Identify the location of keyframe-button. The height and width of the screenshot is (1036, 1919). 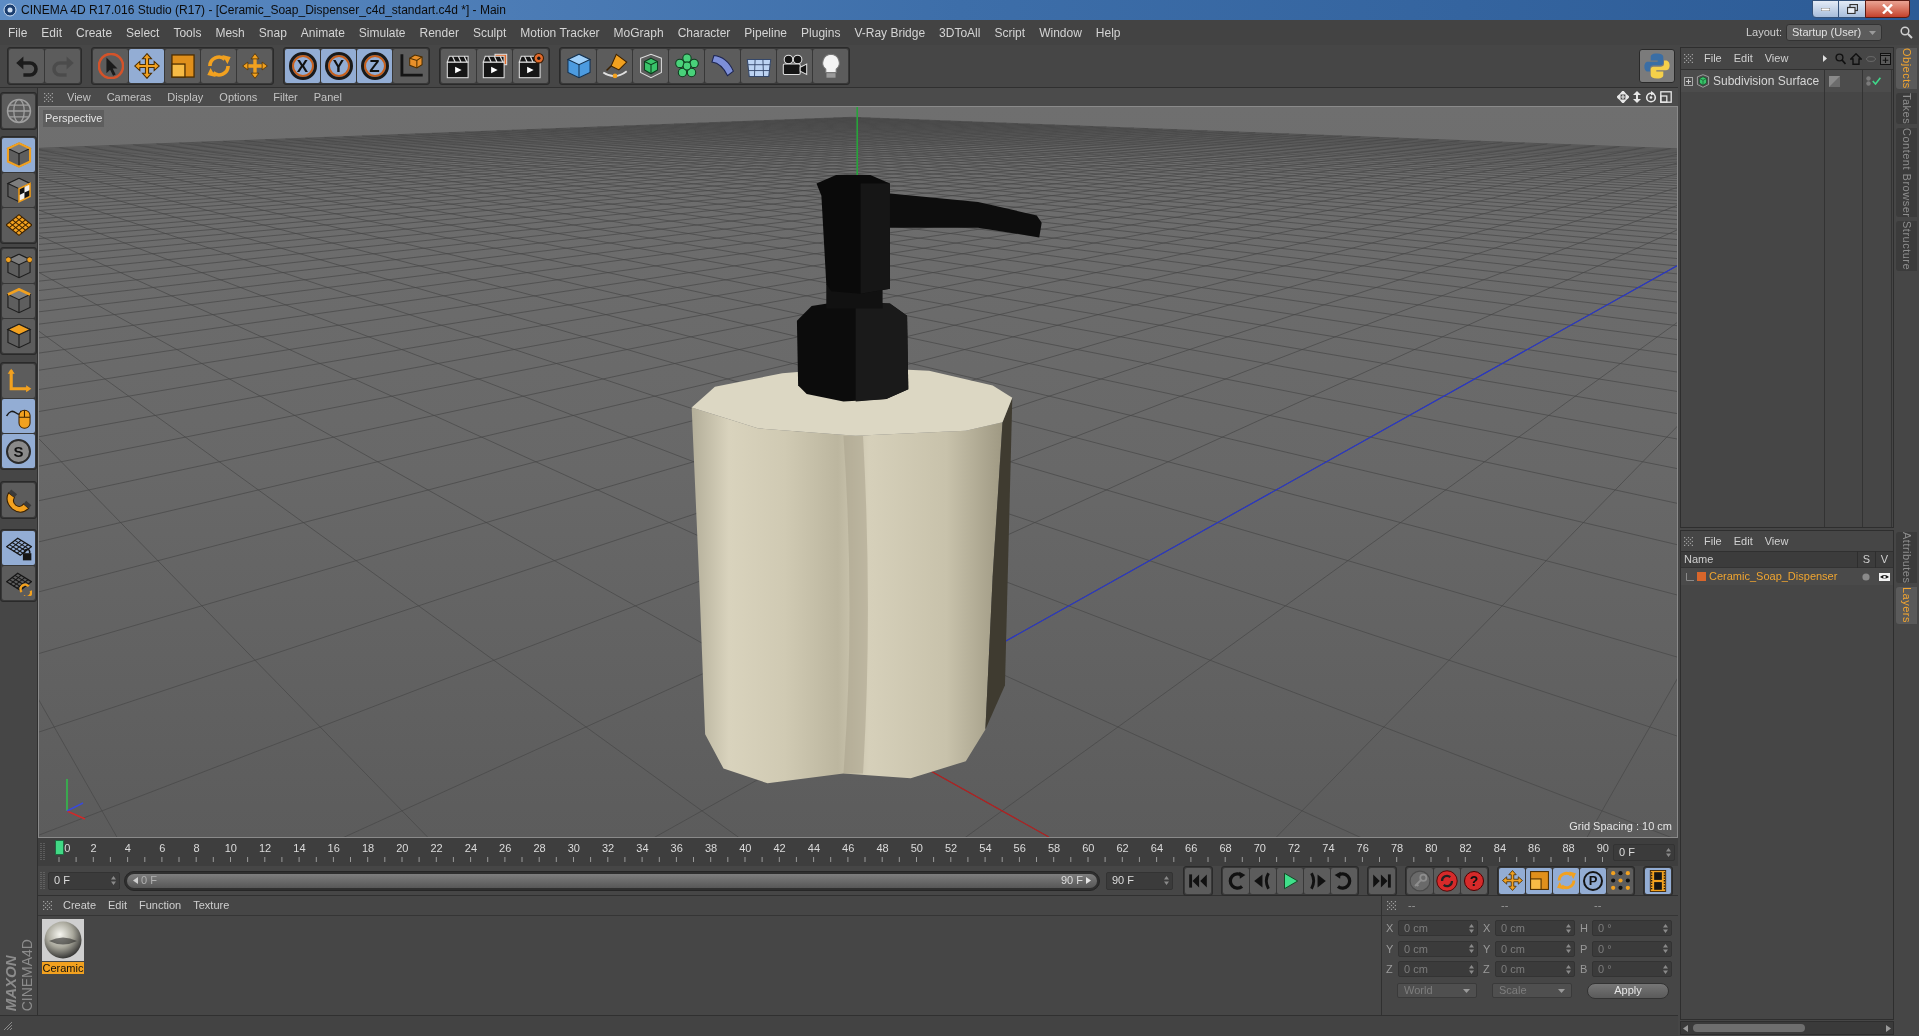
(1420, 880).